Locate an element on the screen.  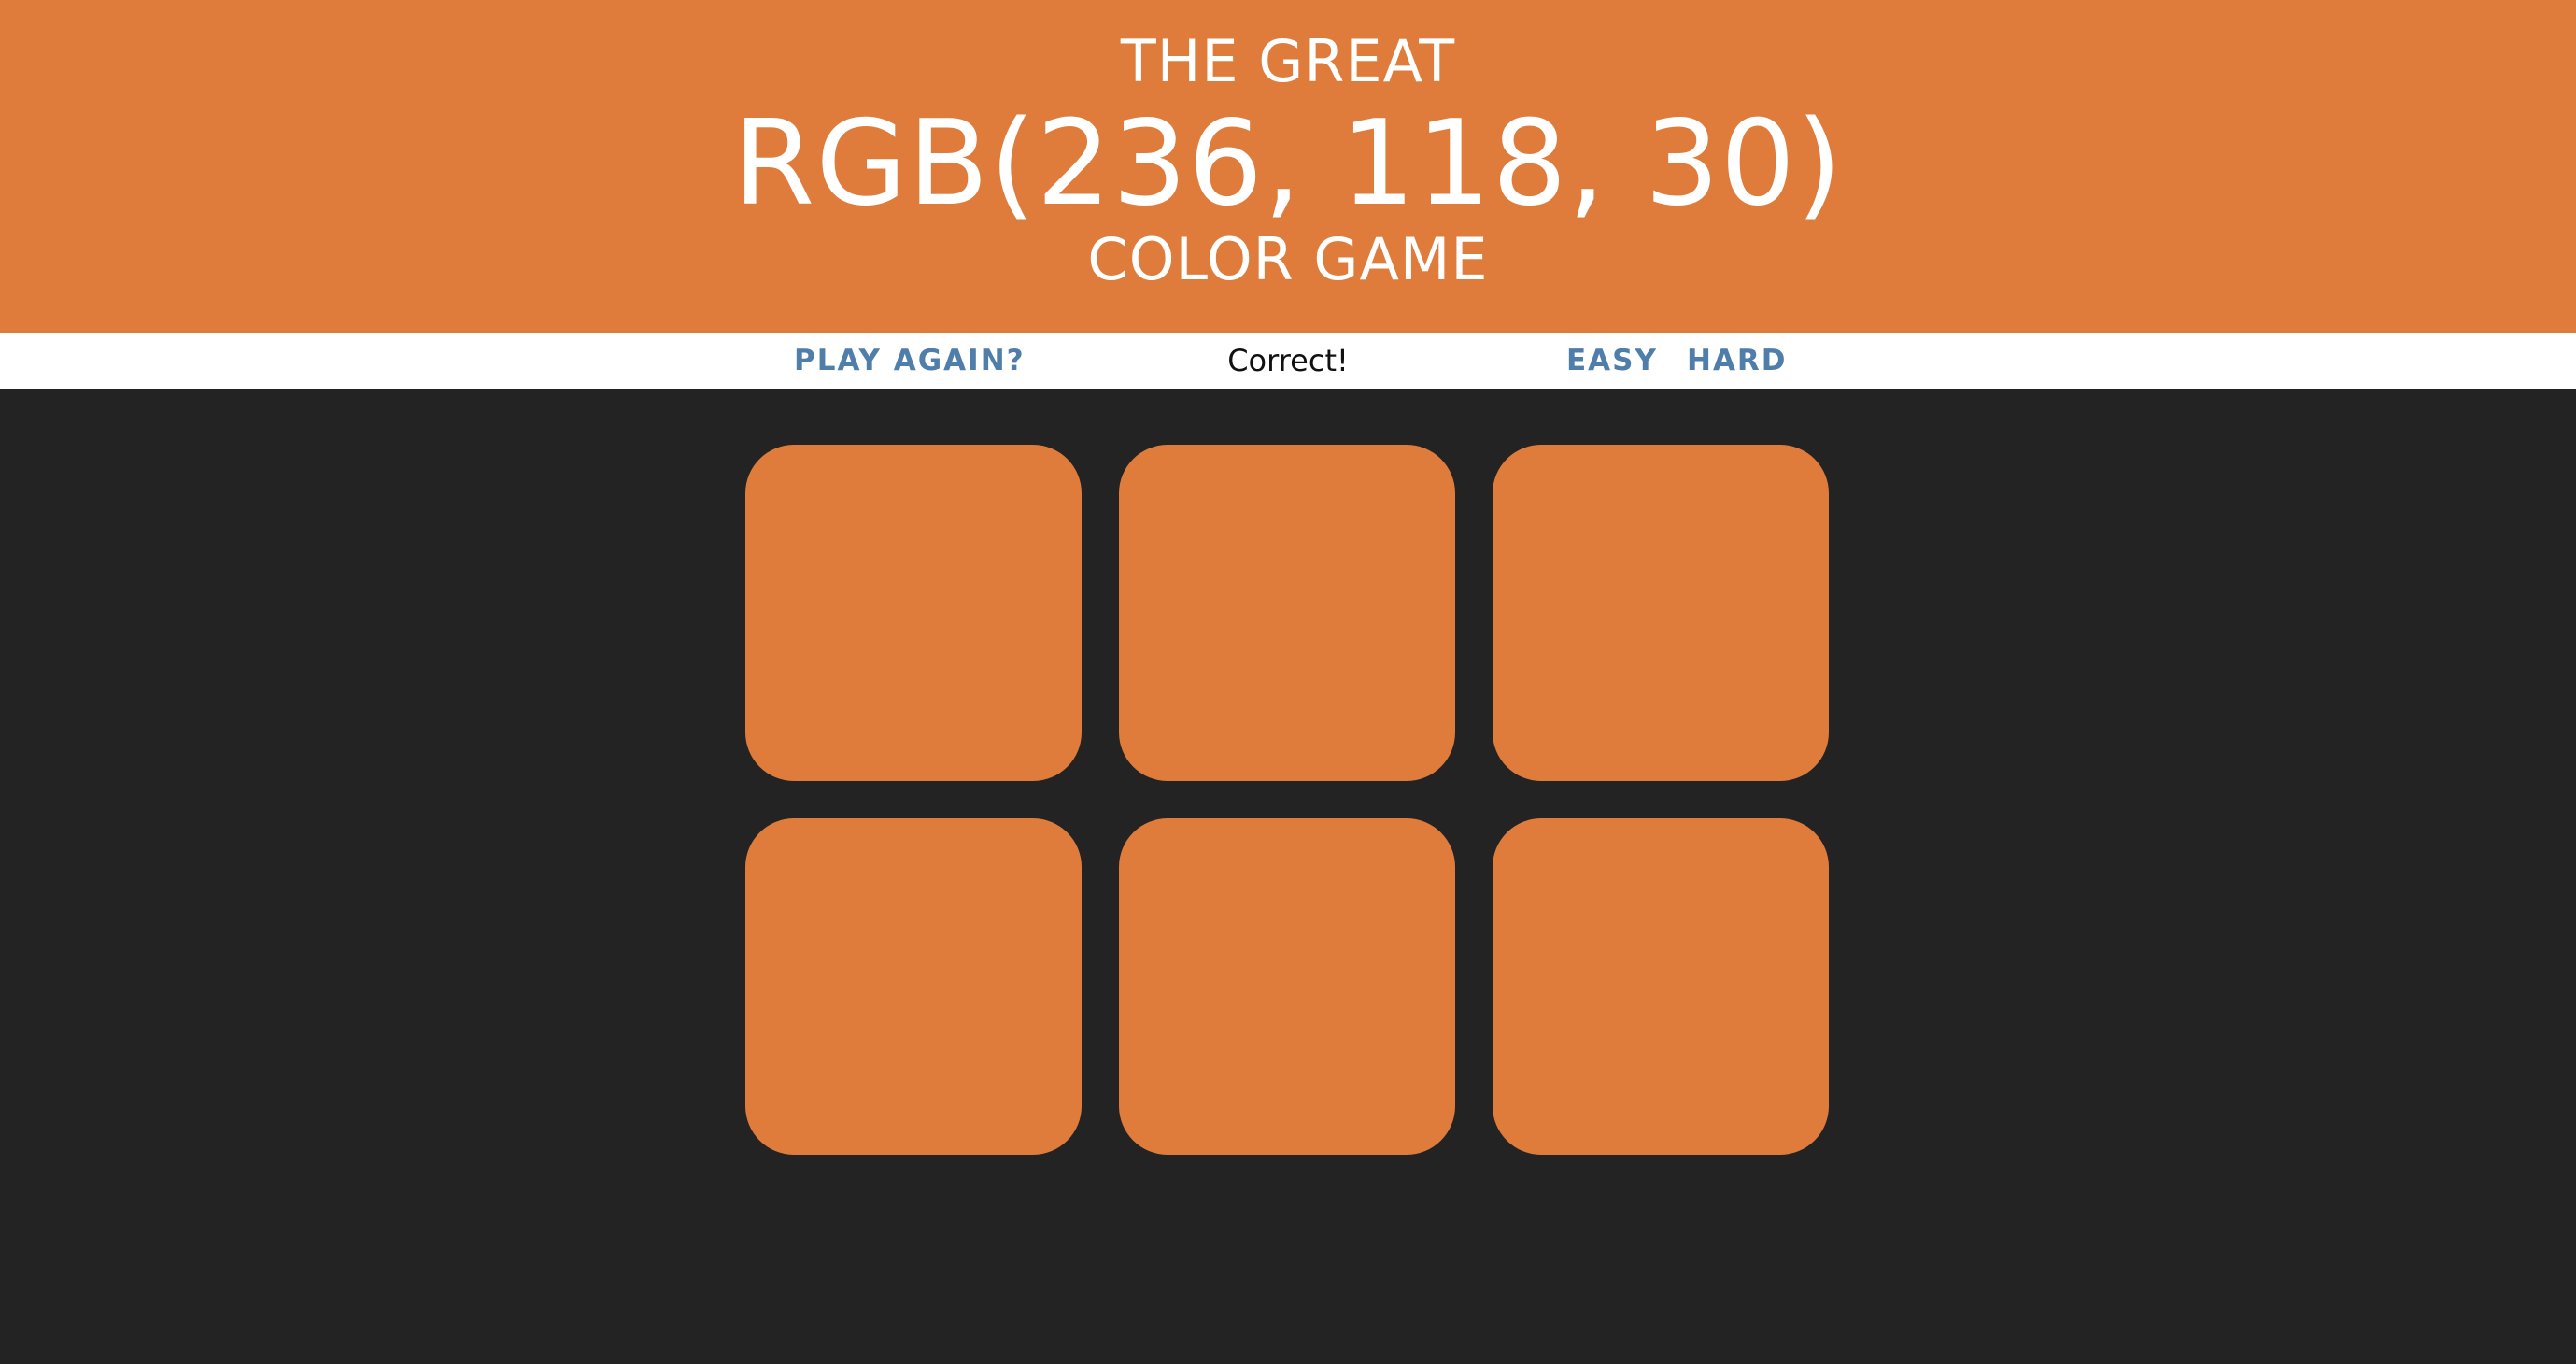
status-message: Correct! is located at coordinates (1288, 360).